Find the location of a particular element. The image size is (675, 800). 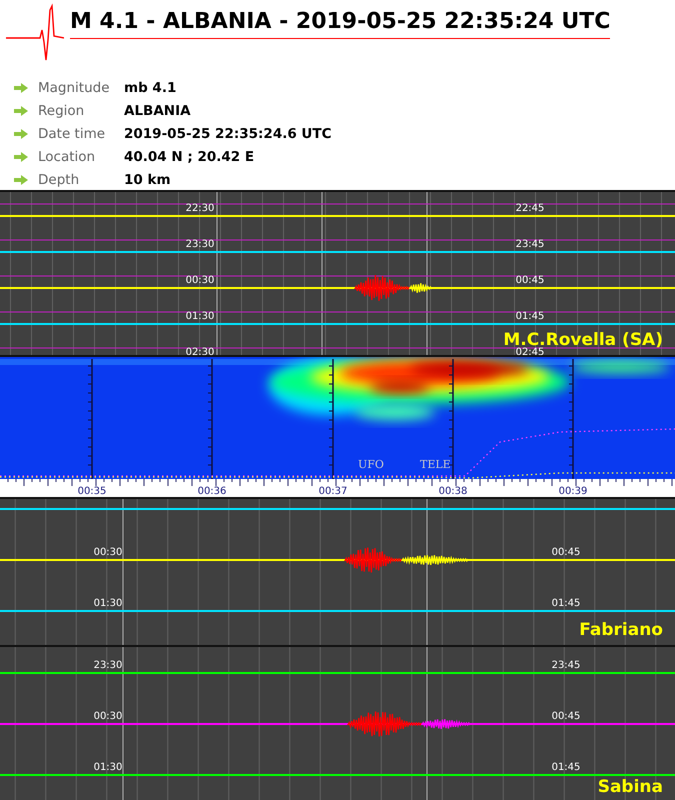

station-name: Fabriano is located at coordinates (621, 630).